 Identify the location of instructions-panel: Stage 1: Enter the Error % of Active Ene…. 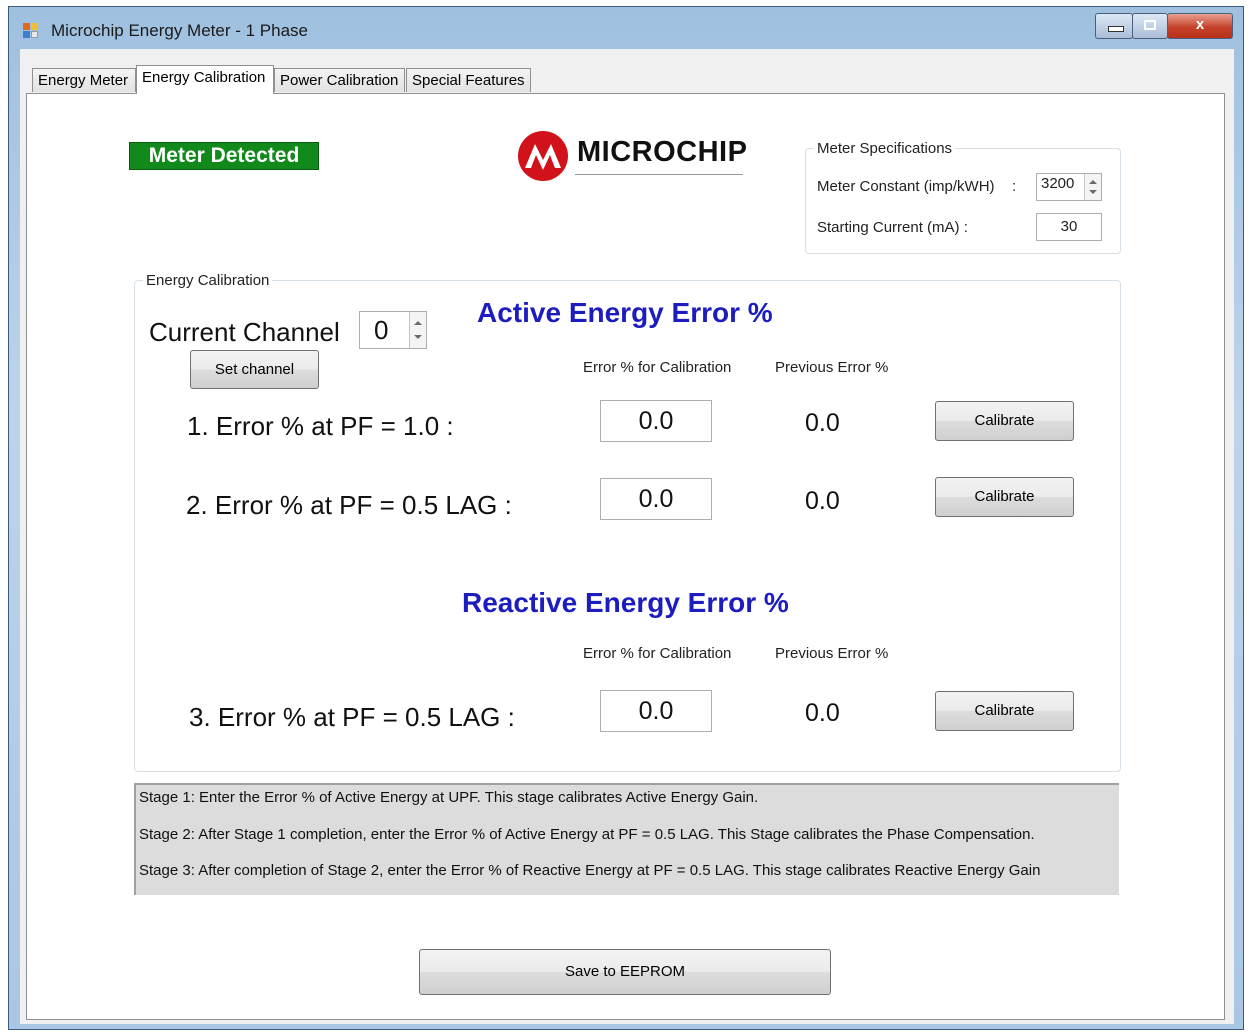
(626, 839).